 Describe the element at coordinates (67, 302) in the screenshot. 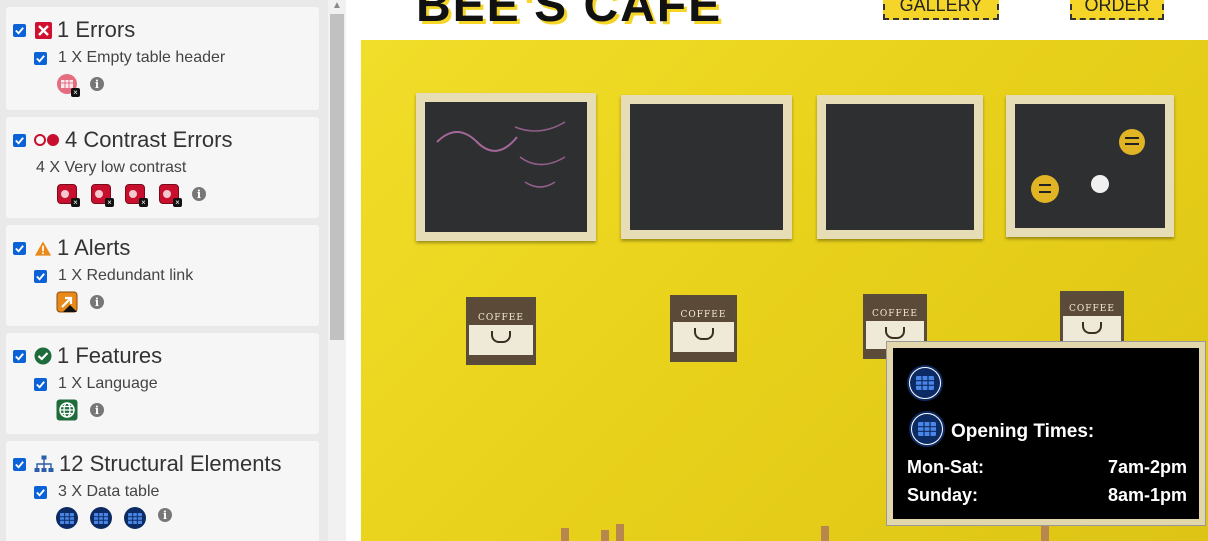

I see `redundant-link-icon` at that location.